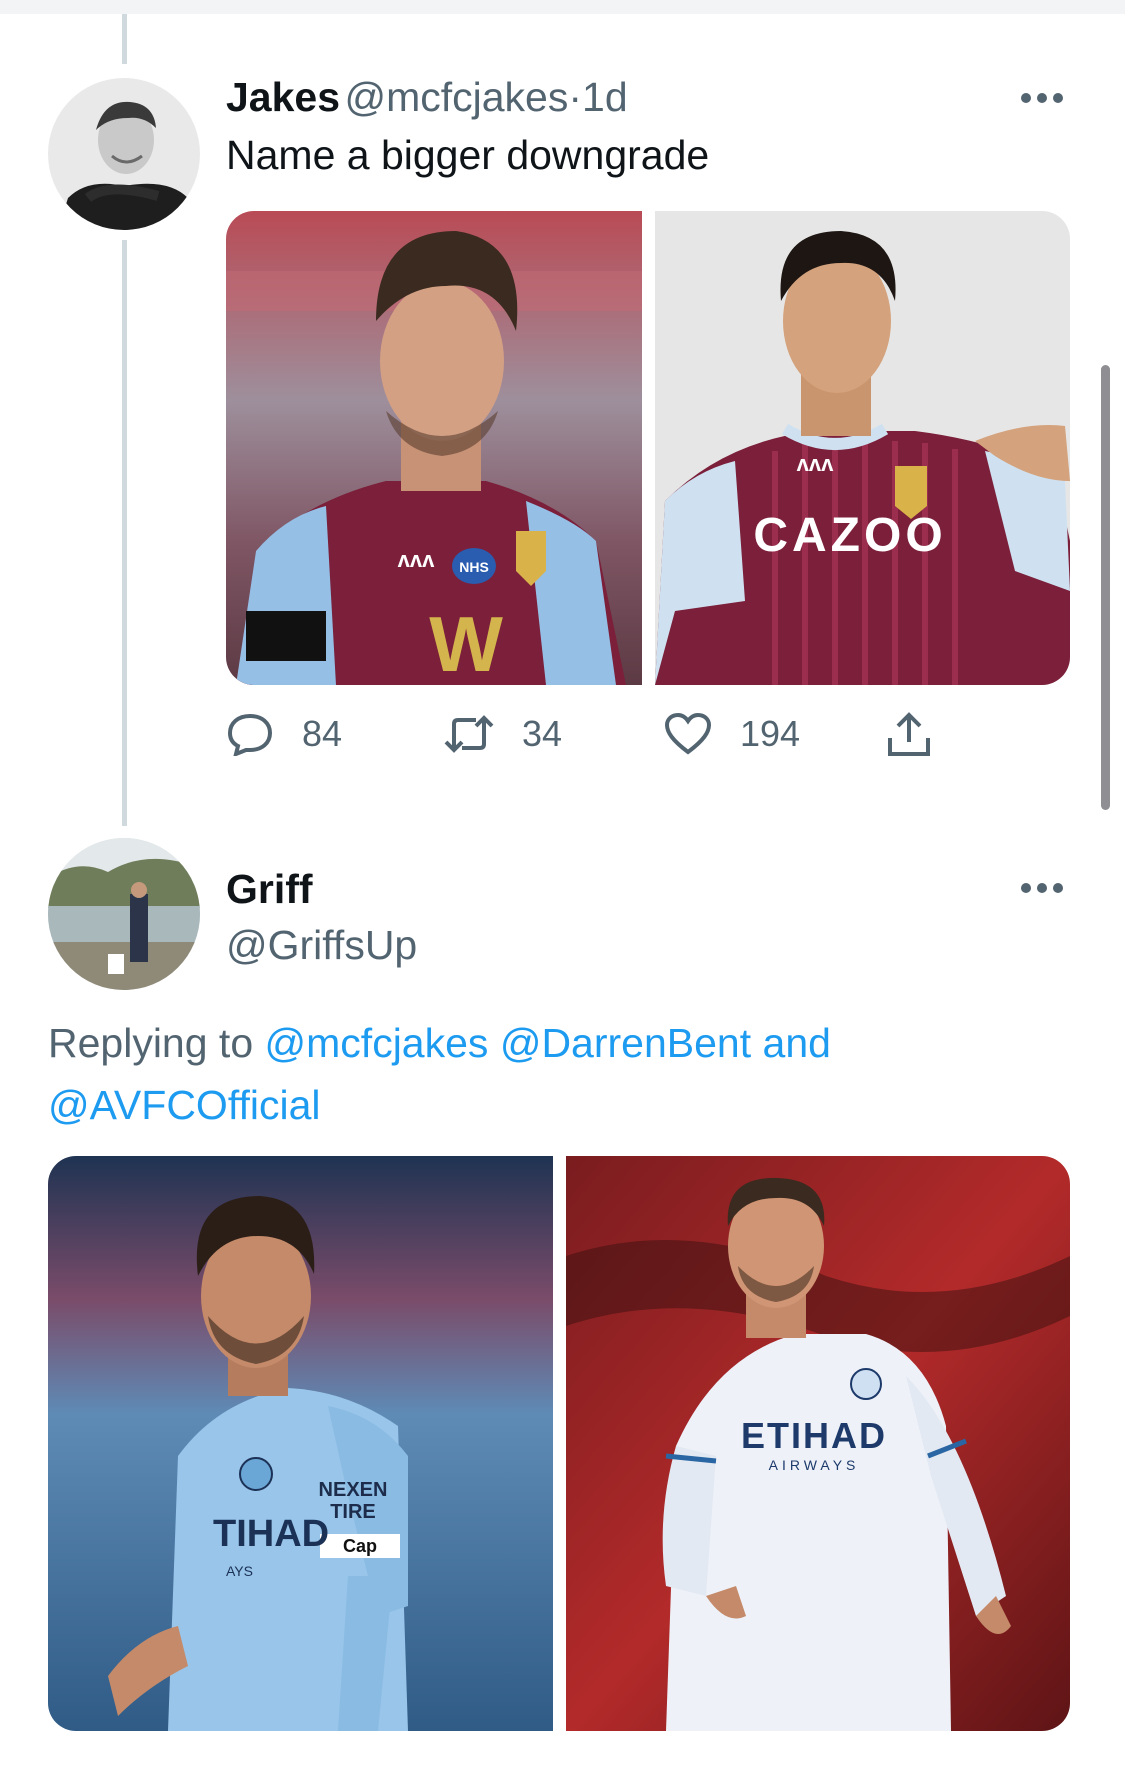 The width and height of the screenshot is (1125, 1777). I want to click on author-name: Jakes, so click(283, 97).